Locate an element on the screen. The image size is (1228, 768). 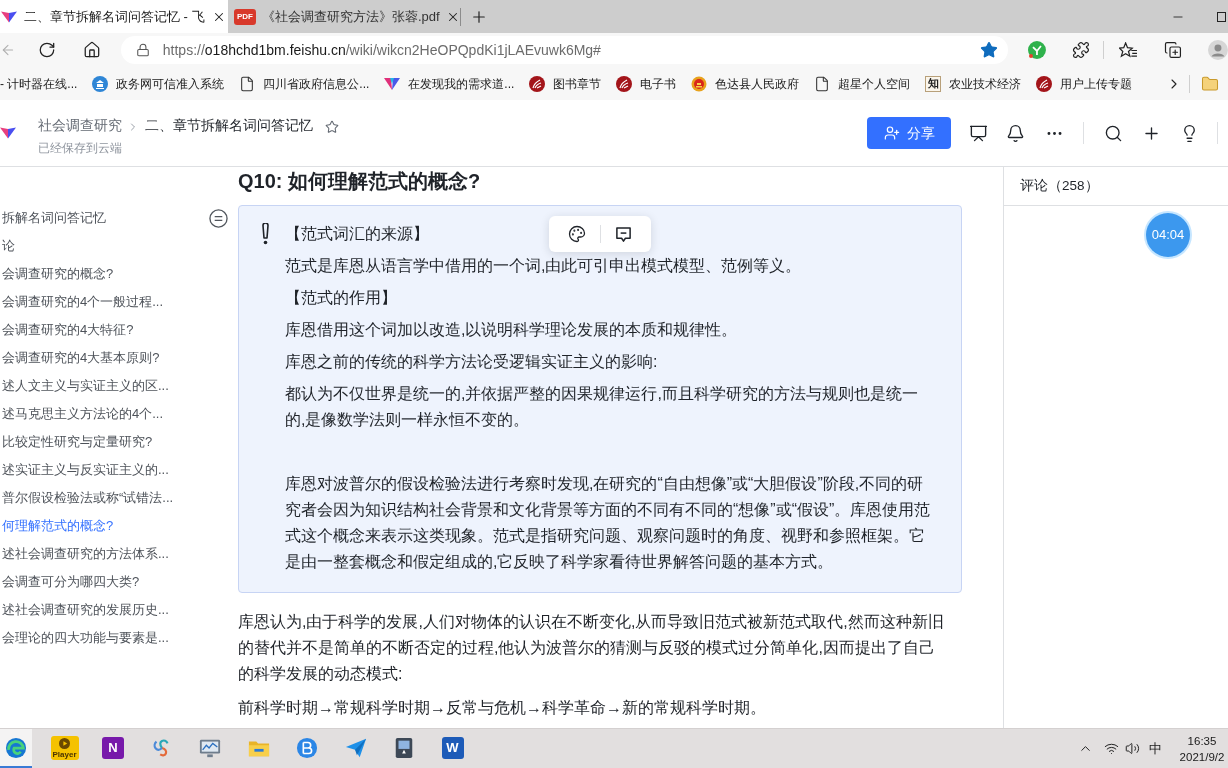
calligraphy-tile-icon: 知 is located at coordinates (933, 83).